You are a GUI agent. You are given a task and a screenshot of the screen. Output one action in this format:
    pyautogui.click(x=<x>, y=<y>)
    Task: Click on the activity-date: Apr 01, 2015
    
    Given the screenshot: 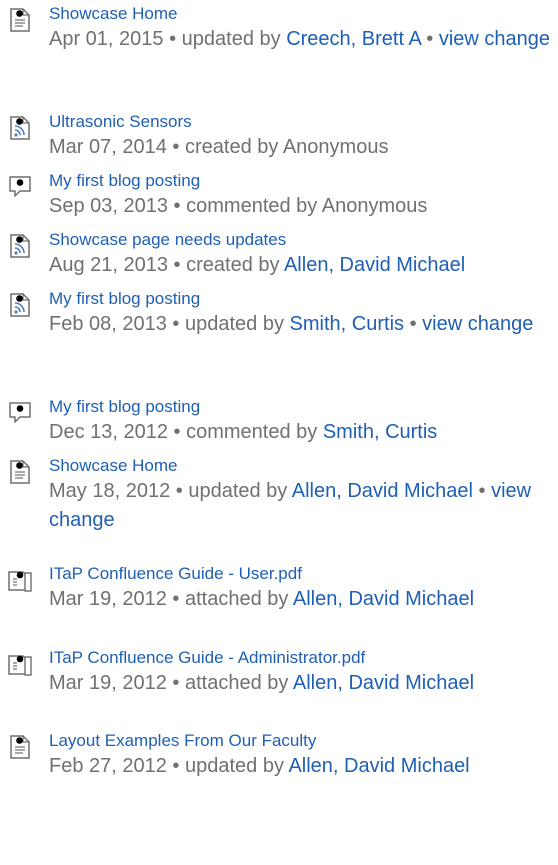 What is the action you would take?
    pyautogui.click(x=106, y=39)
    